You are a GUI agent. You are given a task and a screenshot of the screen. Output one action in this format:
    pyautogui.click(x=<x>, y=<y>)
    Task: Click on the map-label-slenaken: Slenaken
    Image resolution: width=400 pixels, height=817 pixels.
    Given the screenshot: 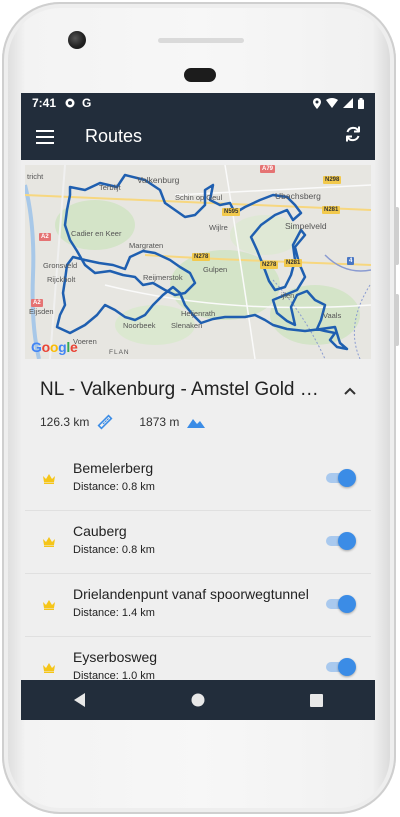 What is the action you would take?
    pyautogui.click(x=187, y=325)
    